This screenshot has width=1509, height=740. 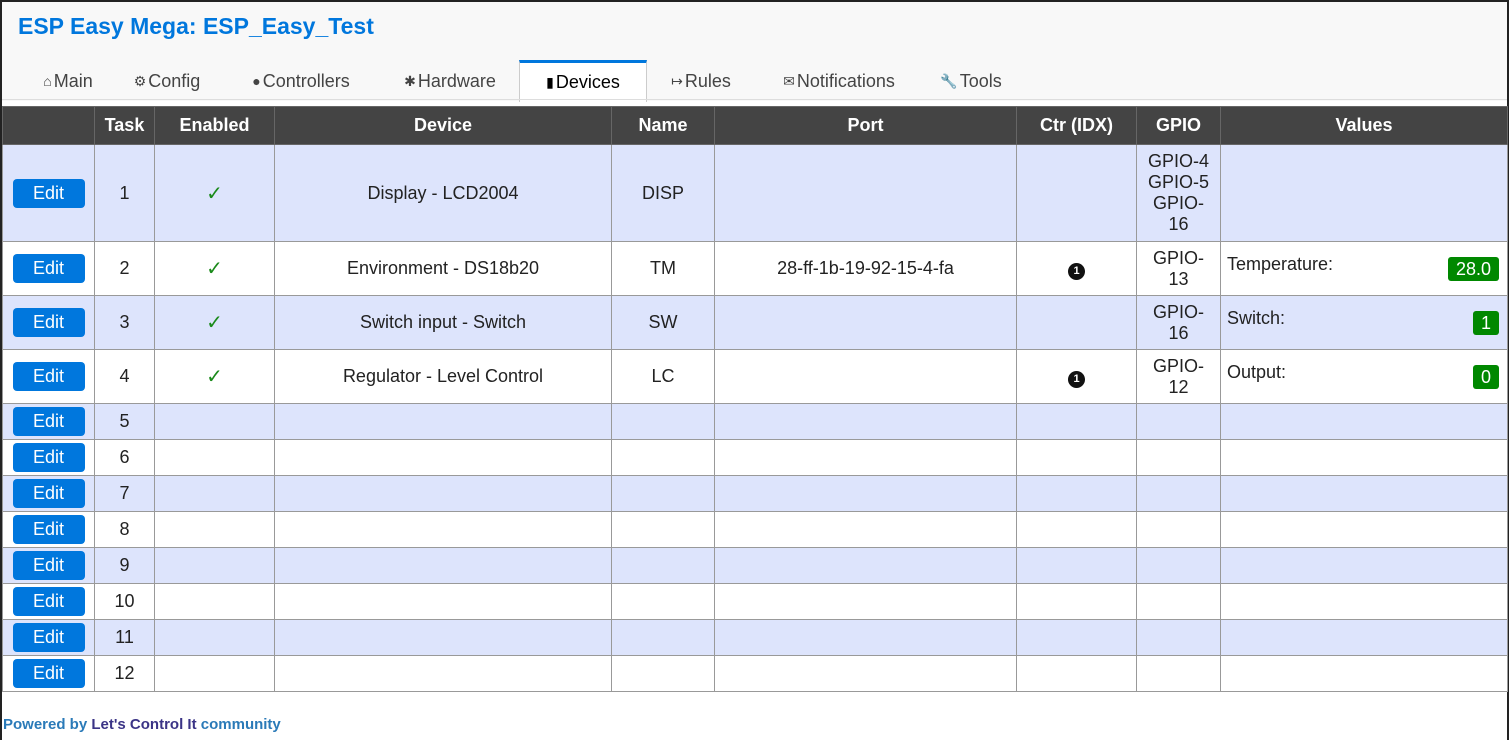 I want to click on table-row: Edit 8, so click(x=755, y=529).